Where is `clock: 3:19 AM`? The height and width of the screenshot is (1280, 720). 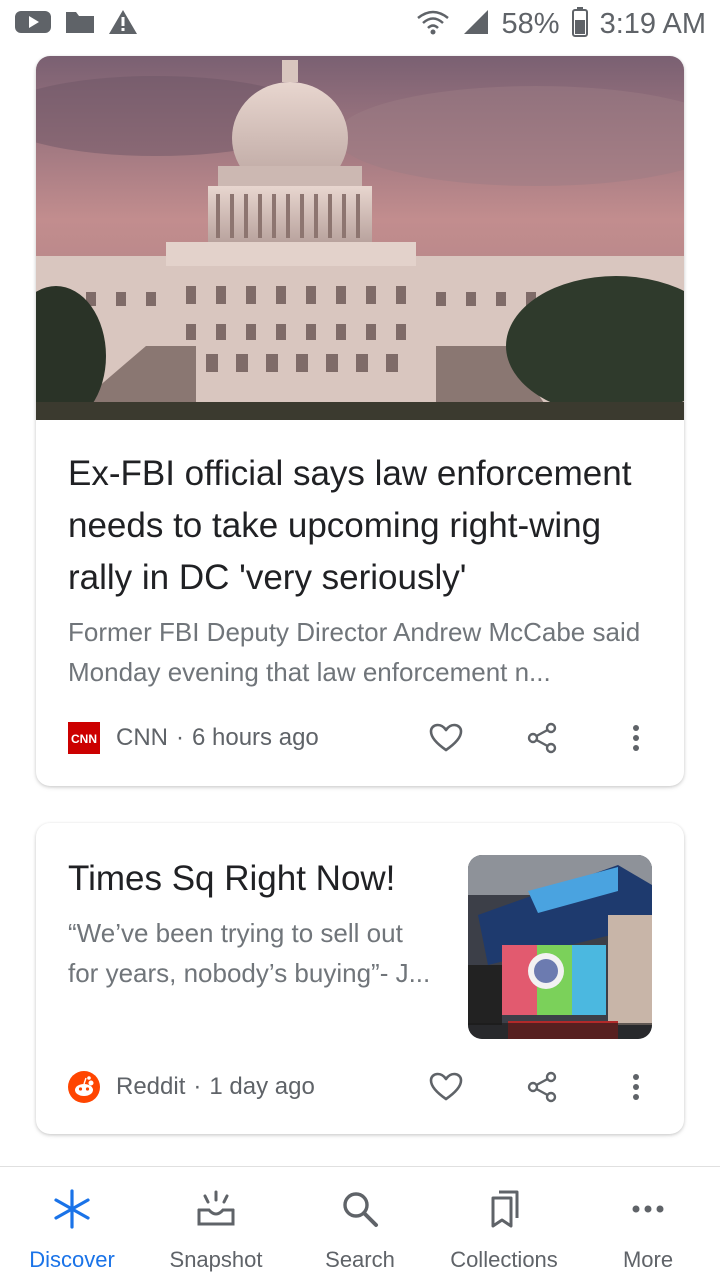 clock: 3:19 AM is located at coordinates (652, 23).